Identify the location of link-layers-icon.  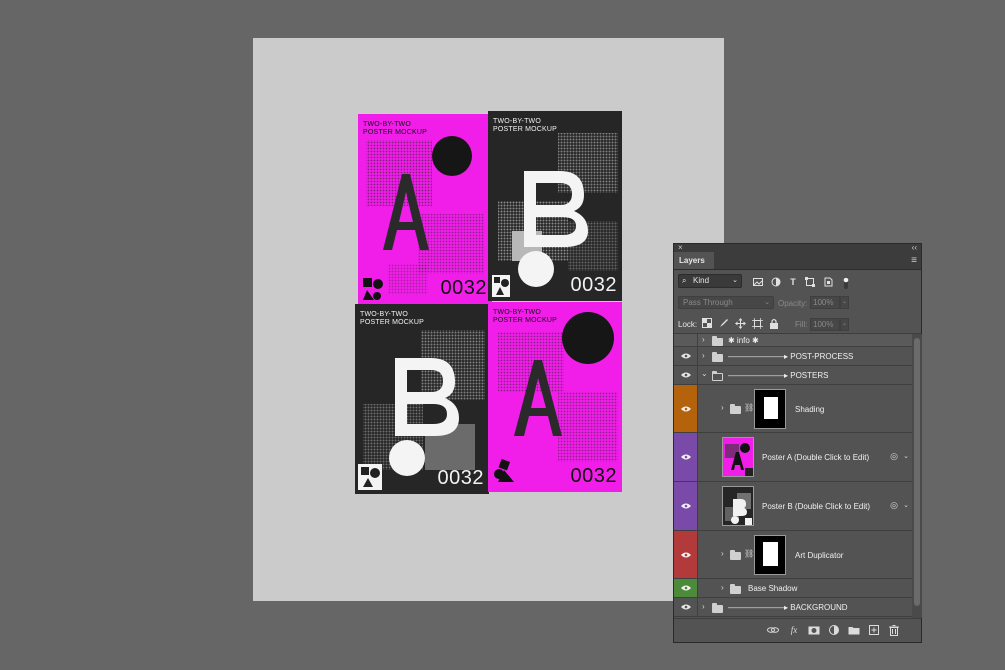
(773, 630).